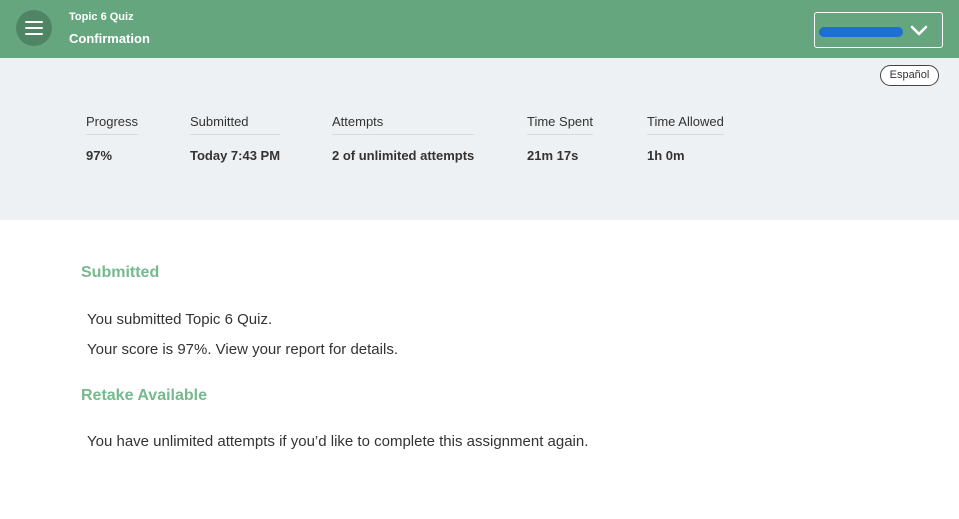 This screenshot has width=959, height=519. Describe the element at coordinates (34, 28) in the screenshot. I see `menu-button` at that location.